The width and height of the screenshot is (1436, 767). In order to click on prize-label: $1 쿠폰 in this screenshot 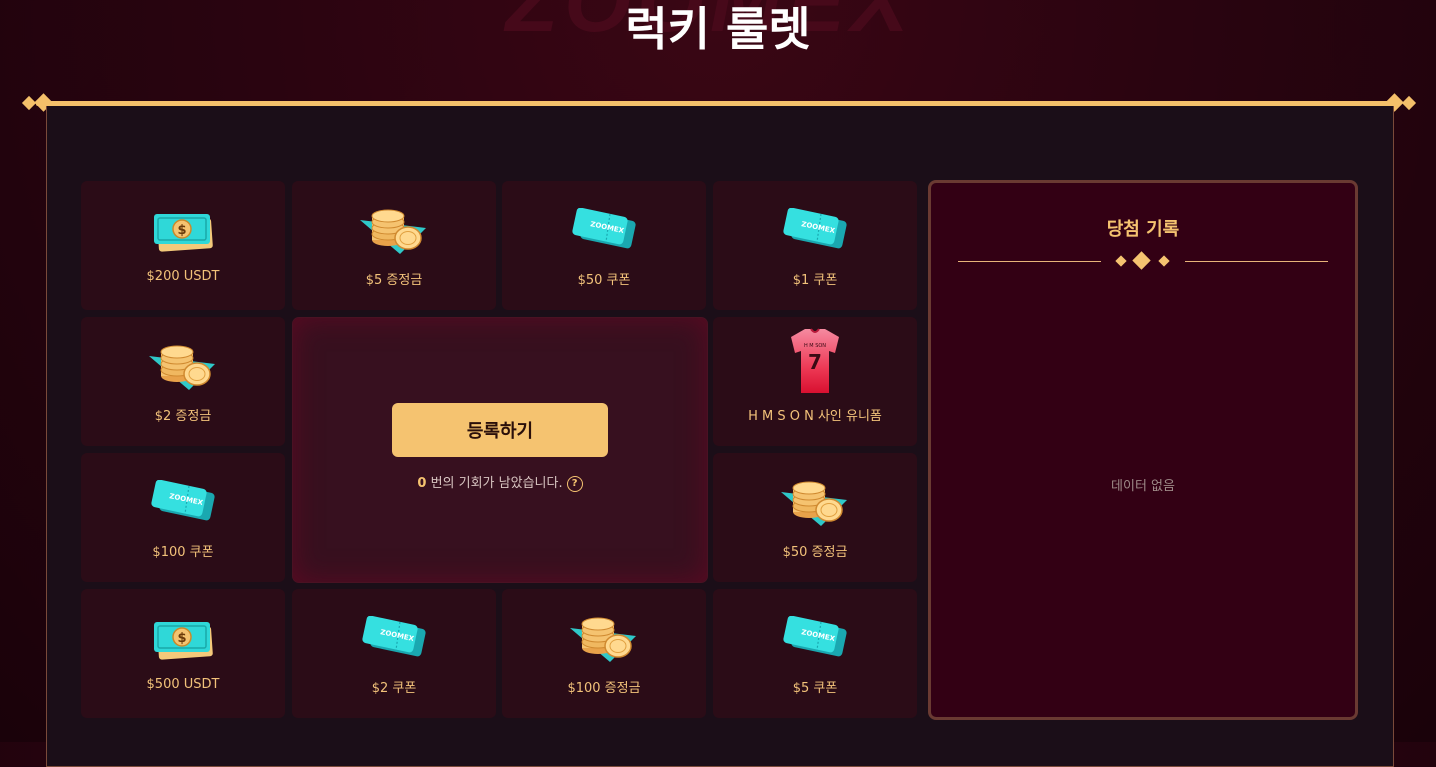, I will do `click(815, 280)`.